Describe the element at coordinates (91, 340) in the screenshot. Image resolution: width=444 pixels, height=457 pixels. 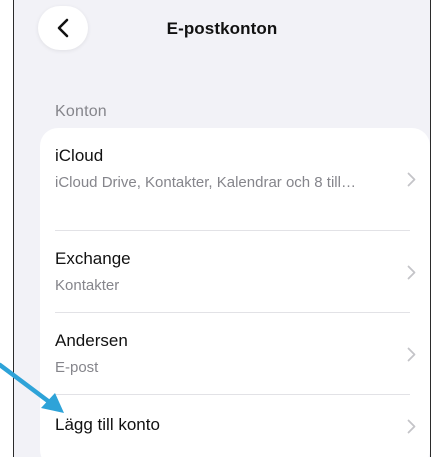
I see `account-title: Andersen` at that location.